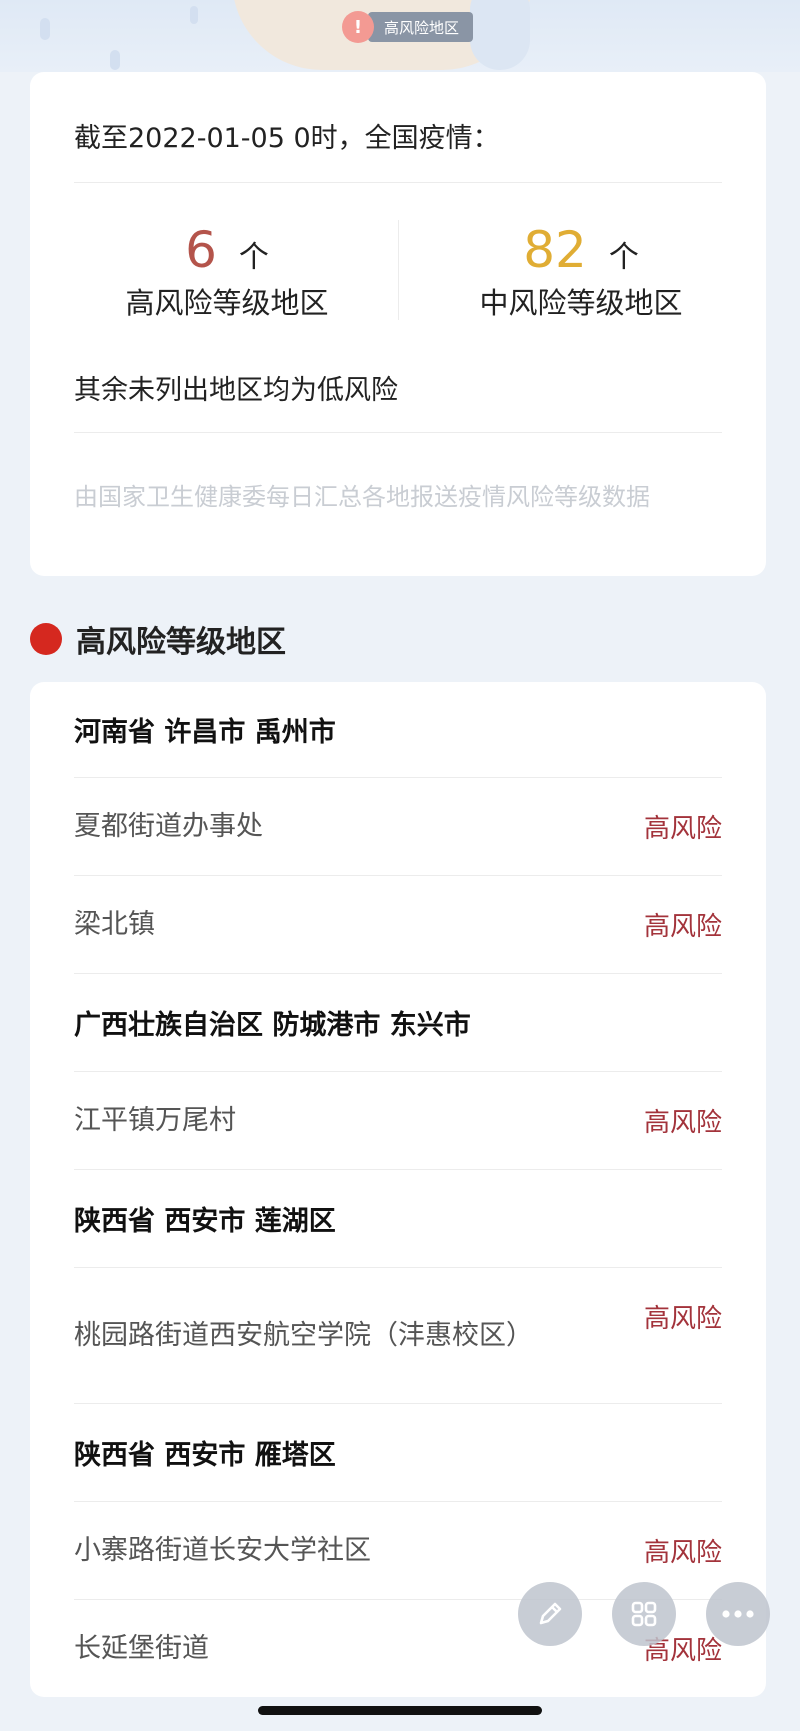  I want to click on home-indicator, so click(400, 1710).